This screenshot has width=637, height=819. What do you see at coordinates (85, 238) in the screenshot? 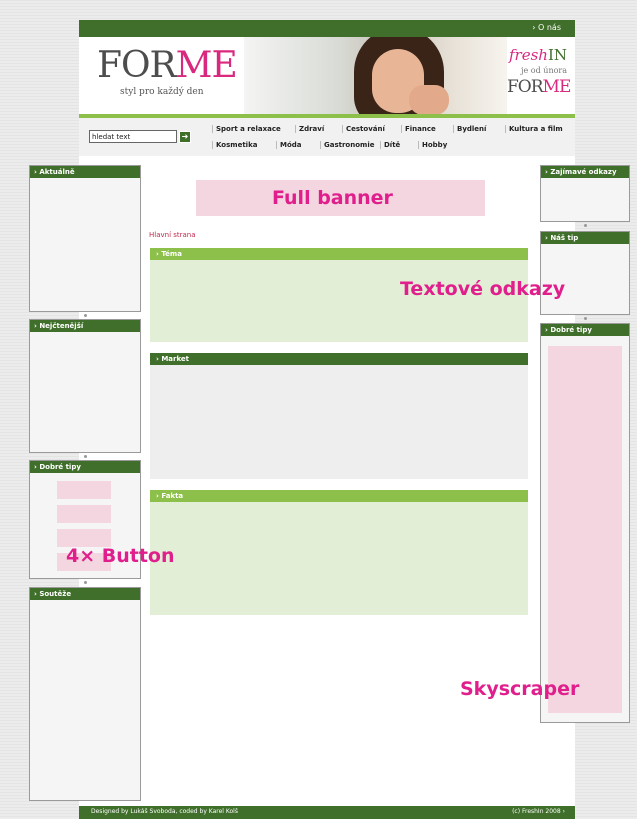
I see `left-box-aktualne: › Aktuálně` at bounding box center [85, 238].